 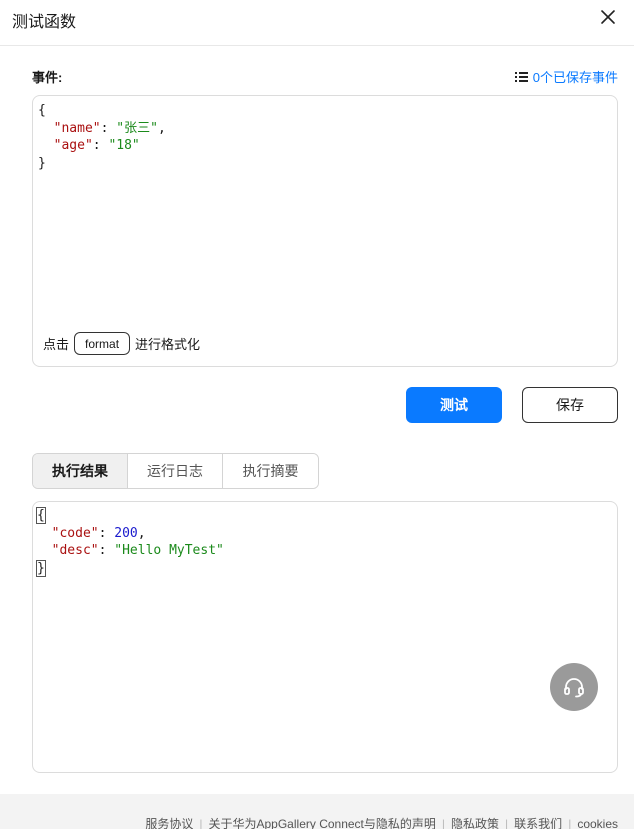 What do you see at coordinates (44, 22) in the screenshot?
I see `dialog-title: 测试函数` at bounding box center [44, 22].